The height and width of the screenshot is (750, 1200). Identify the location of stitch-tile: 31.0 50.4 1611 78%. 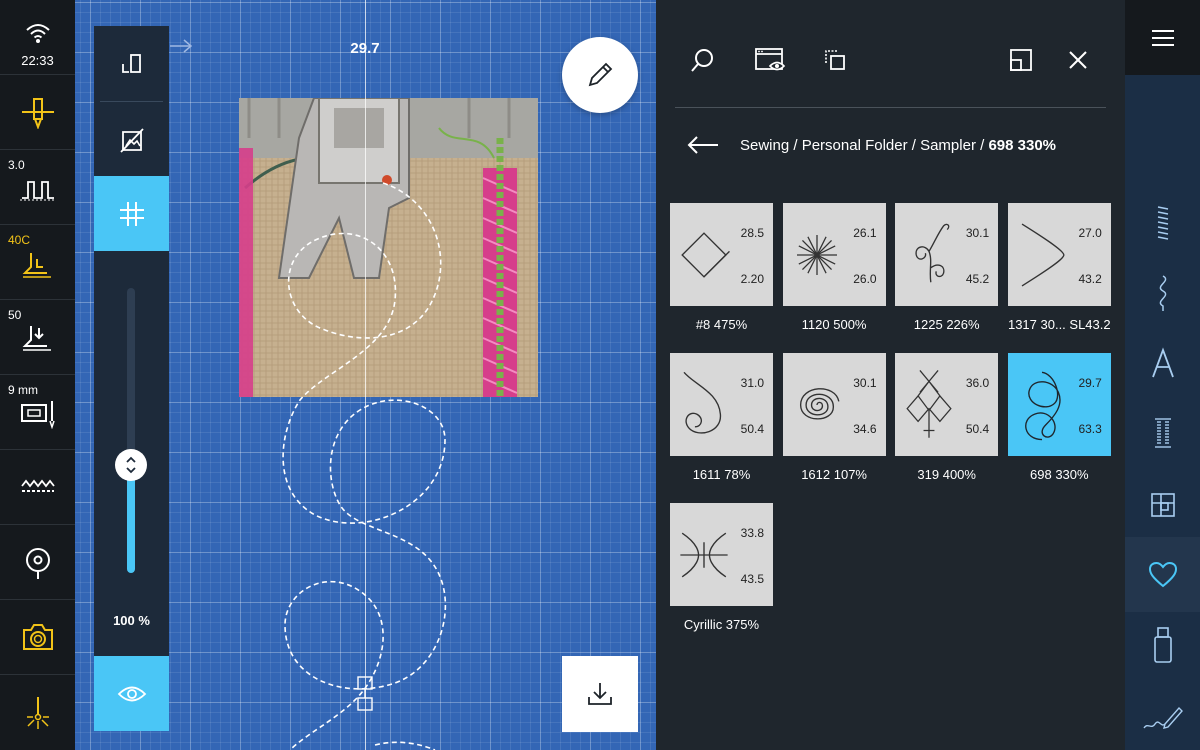
(721, 417).